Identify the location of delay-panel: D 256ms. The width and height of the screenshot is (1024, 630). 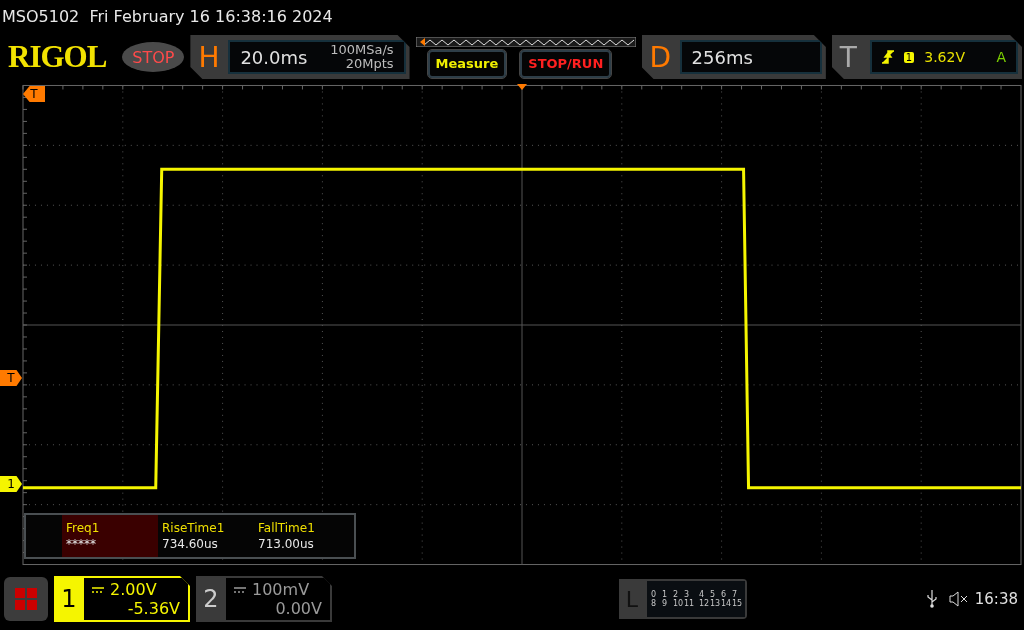
(733, 57).